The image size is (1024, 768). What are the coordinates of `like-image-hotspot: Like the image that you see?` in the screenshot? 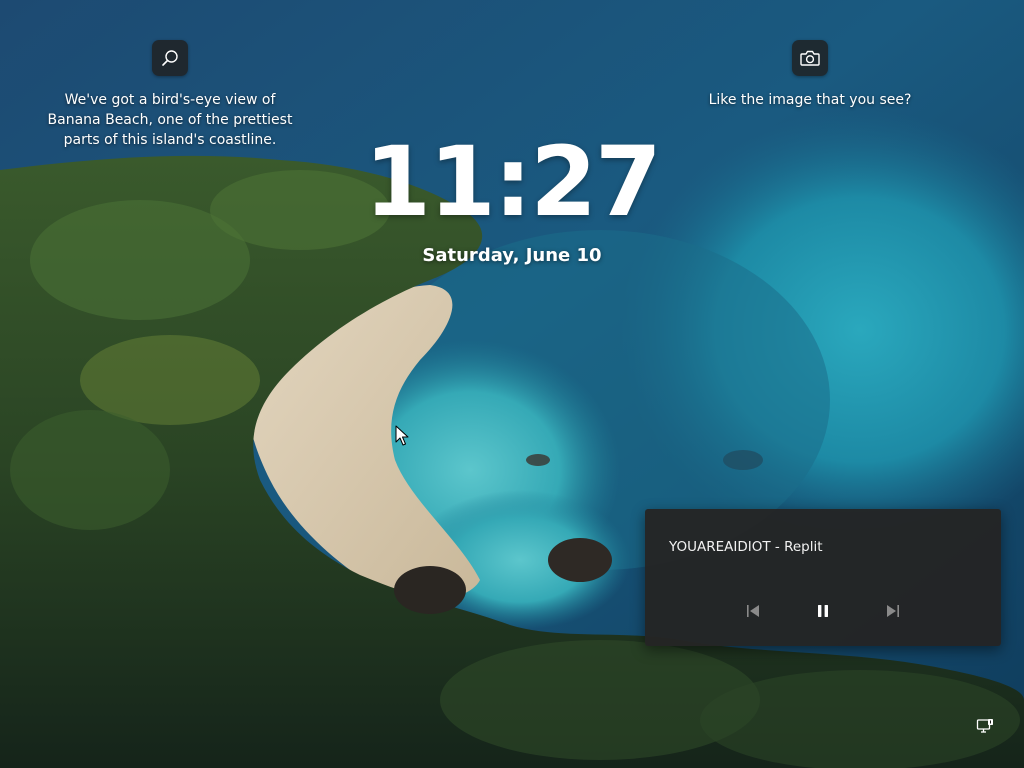 It's located at (810, 75).